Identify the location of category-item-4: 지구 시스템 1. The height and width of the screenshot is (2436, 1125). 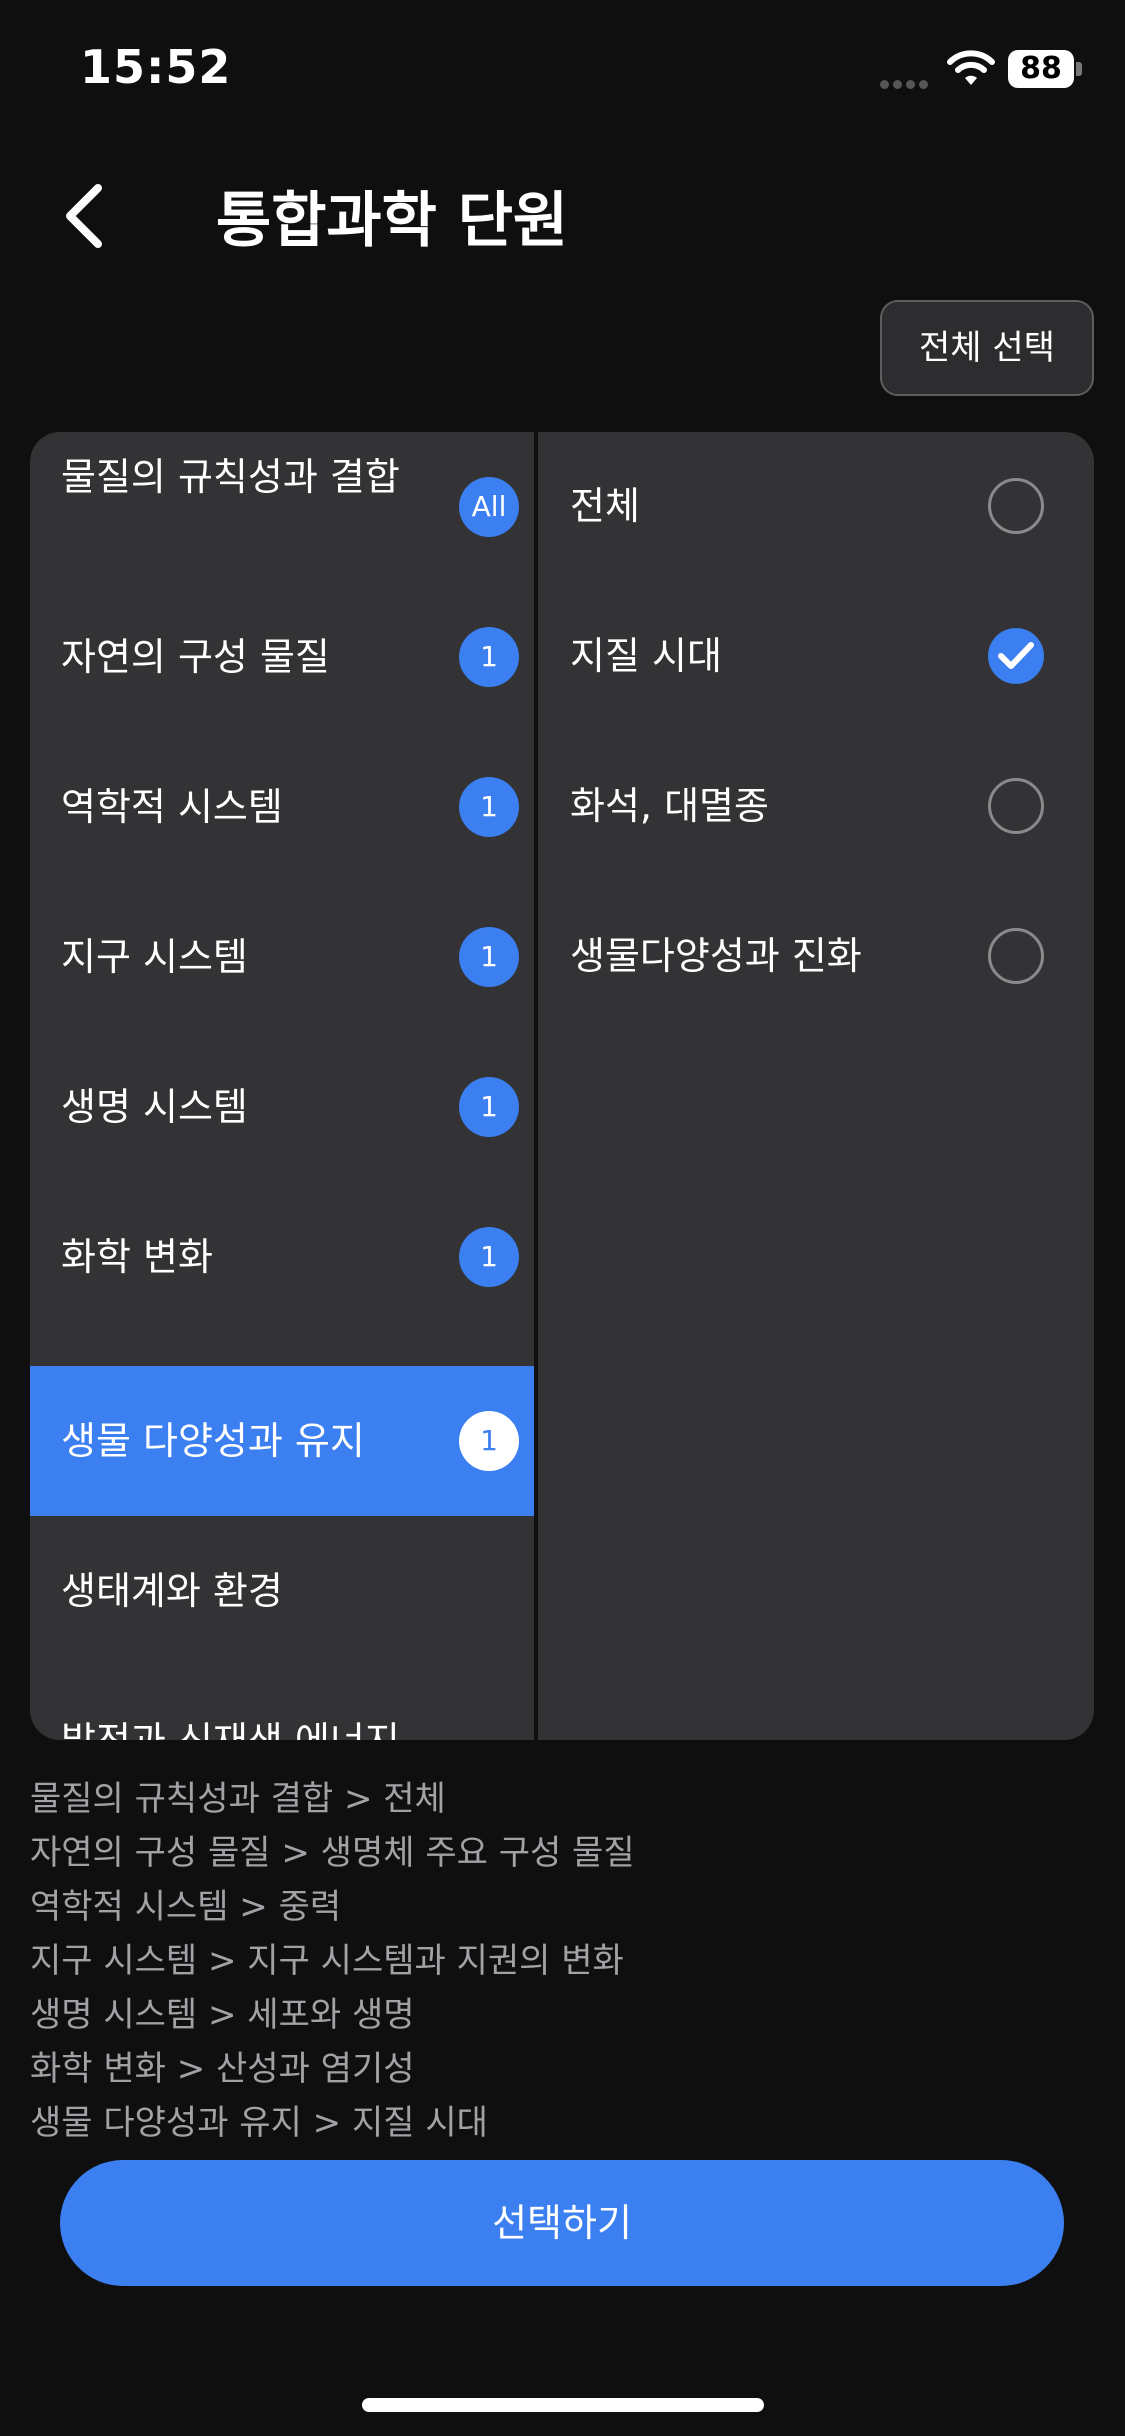
(282, 957).